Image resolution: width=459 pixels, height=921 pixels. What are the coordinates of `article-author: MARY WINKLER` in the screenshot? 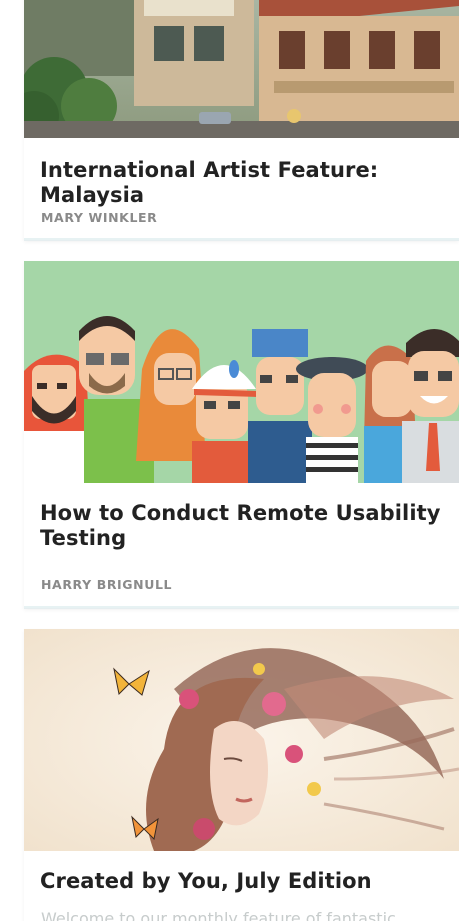 It's located at (99, 217).